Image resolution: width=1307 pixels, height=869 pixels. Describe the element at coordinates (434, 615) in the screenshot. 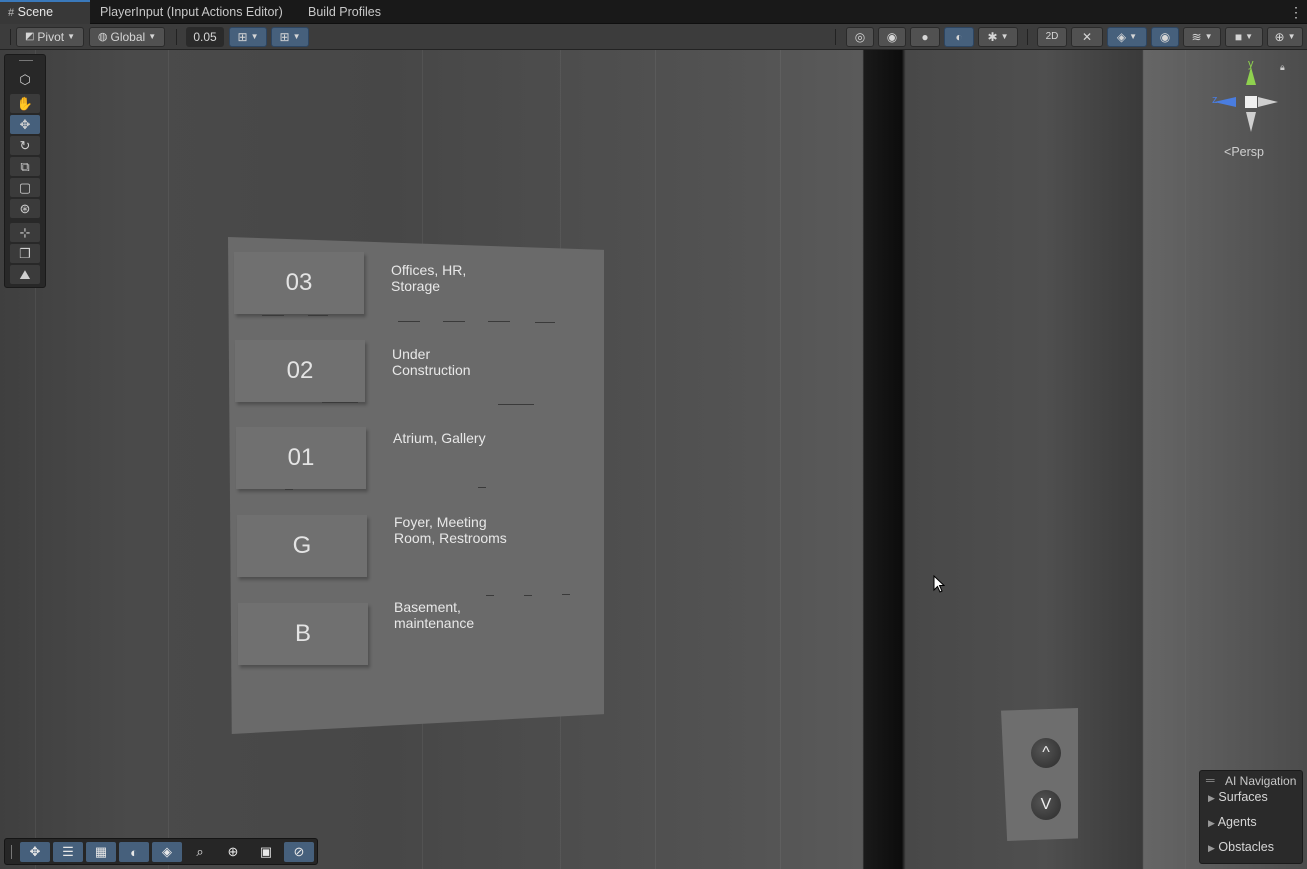

I see `floor-label-B: Basement, maintenance` at that location.